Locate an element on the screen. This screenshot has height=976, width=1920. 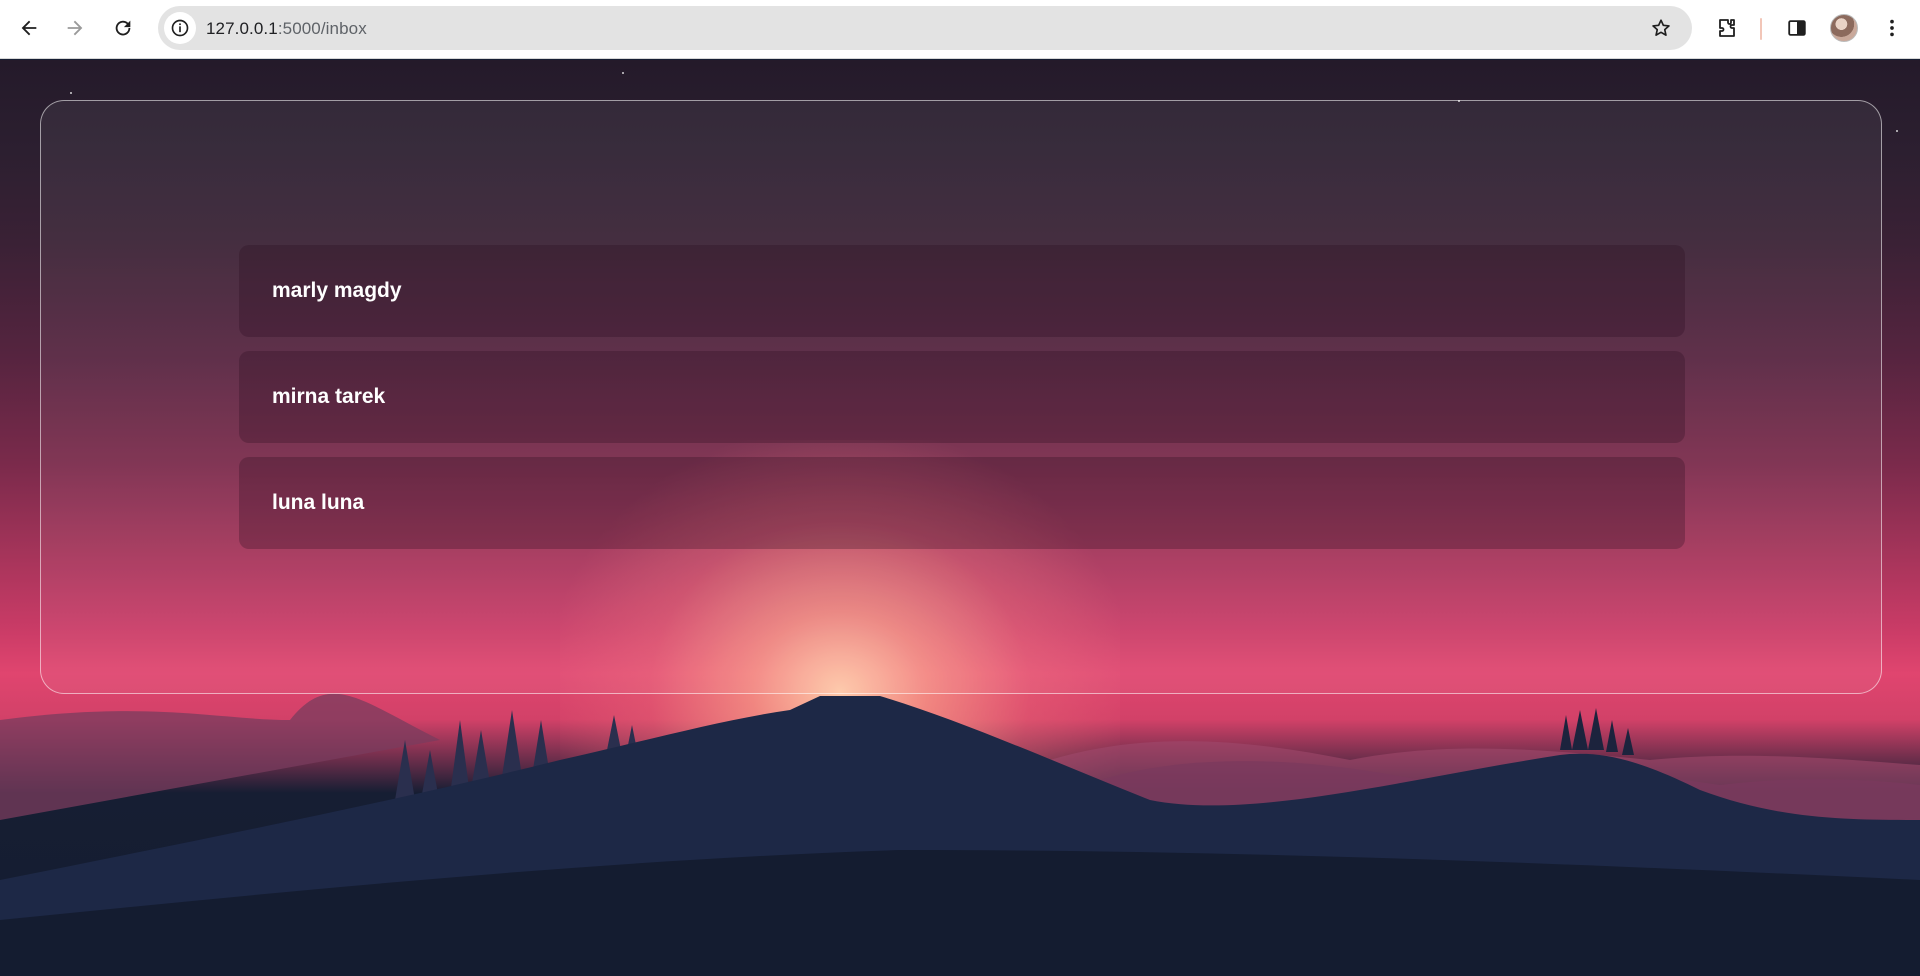
bookmark-star-icon is located at coordinates (1661, 27).